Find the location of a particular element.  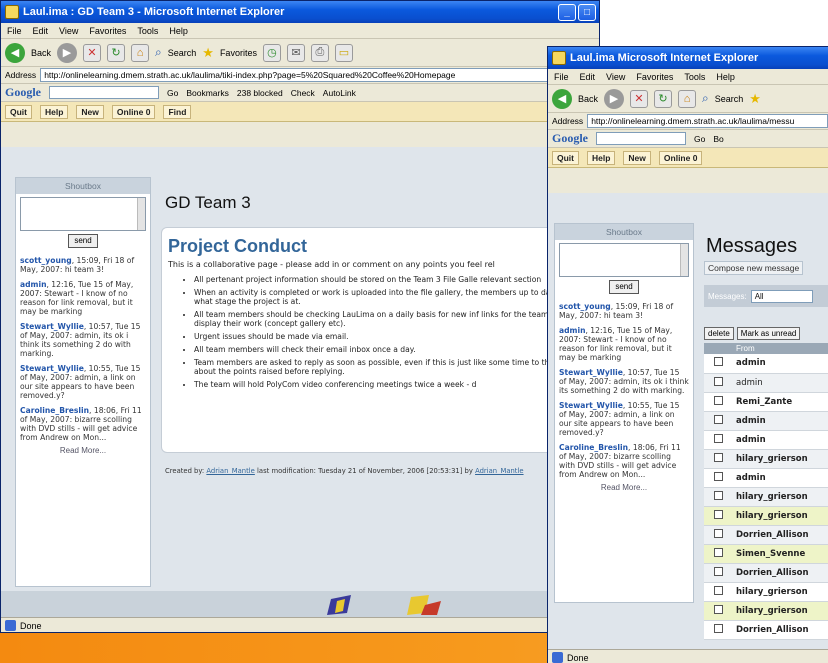

message-from: Remi_Zante is located at coordinates (780, 402).